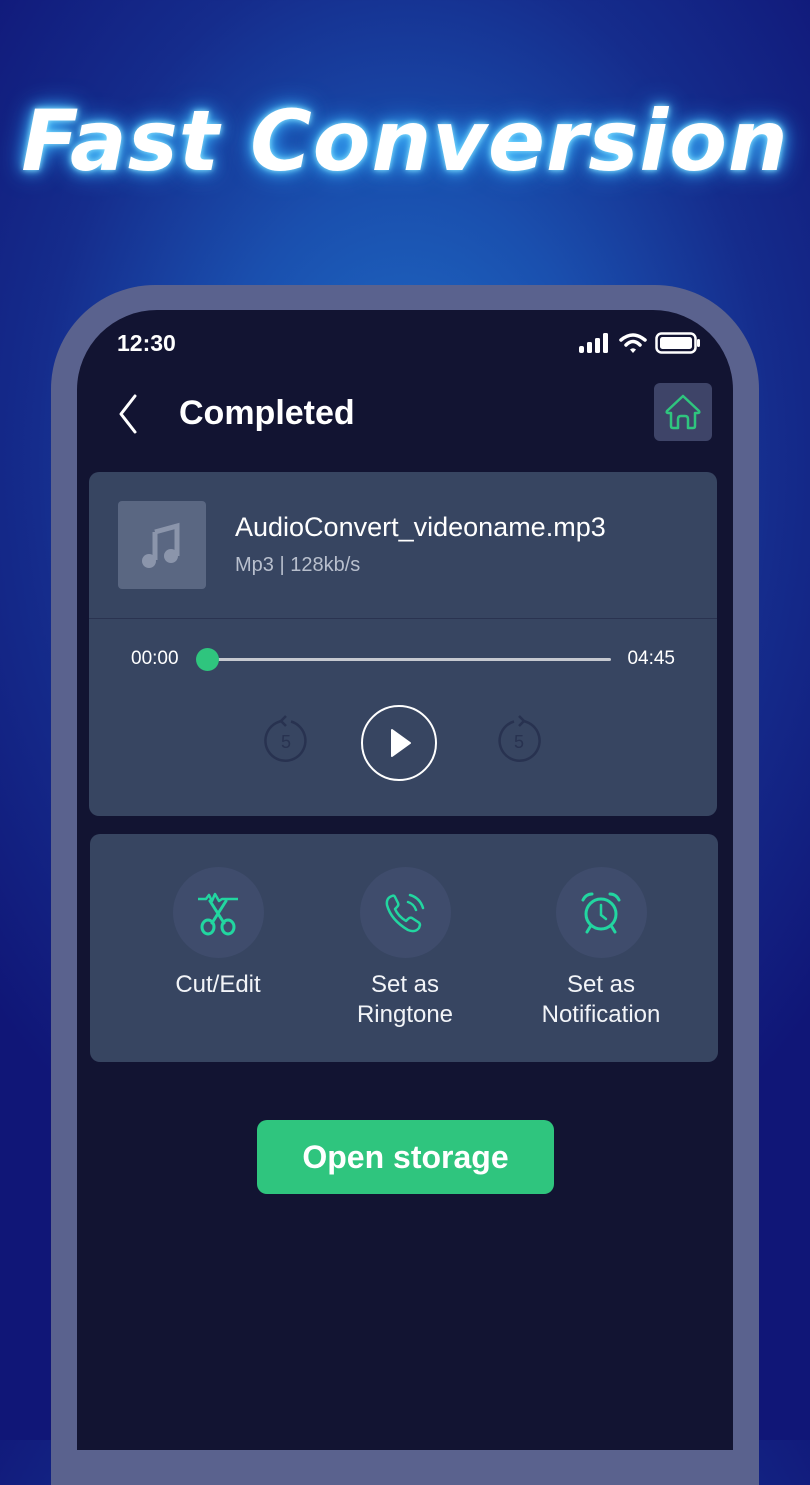 This screenshot has width=810, height=1485. I want to click on cut-edit-button: Cut/Edit, so click(218, 933).